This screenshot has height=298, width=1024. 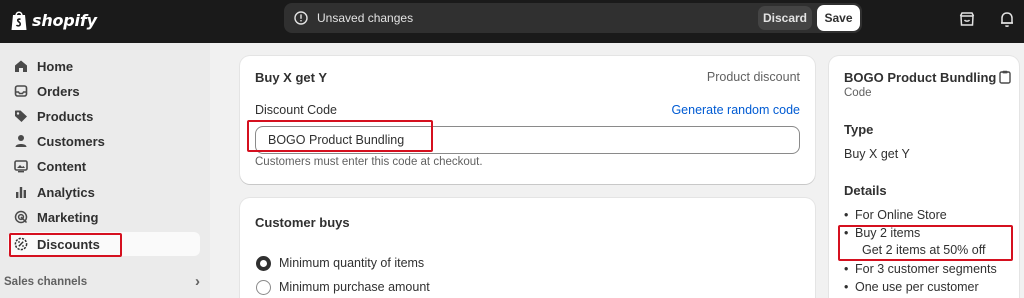 What do you see at coordinates (301, 18) in the screenshot?
I see `alert-circle-icon` at bounding box center [301, 18].